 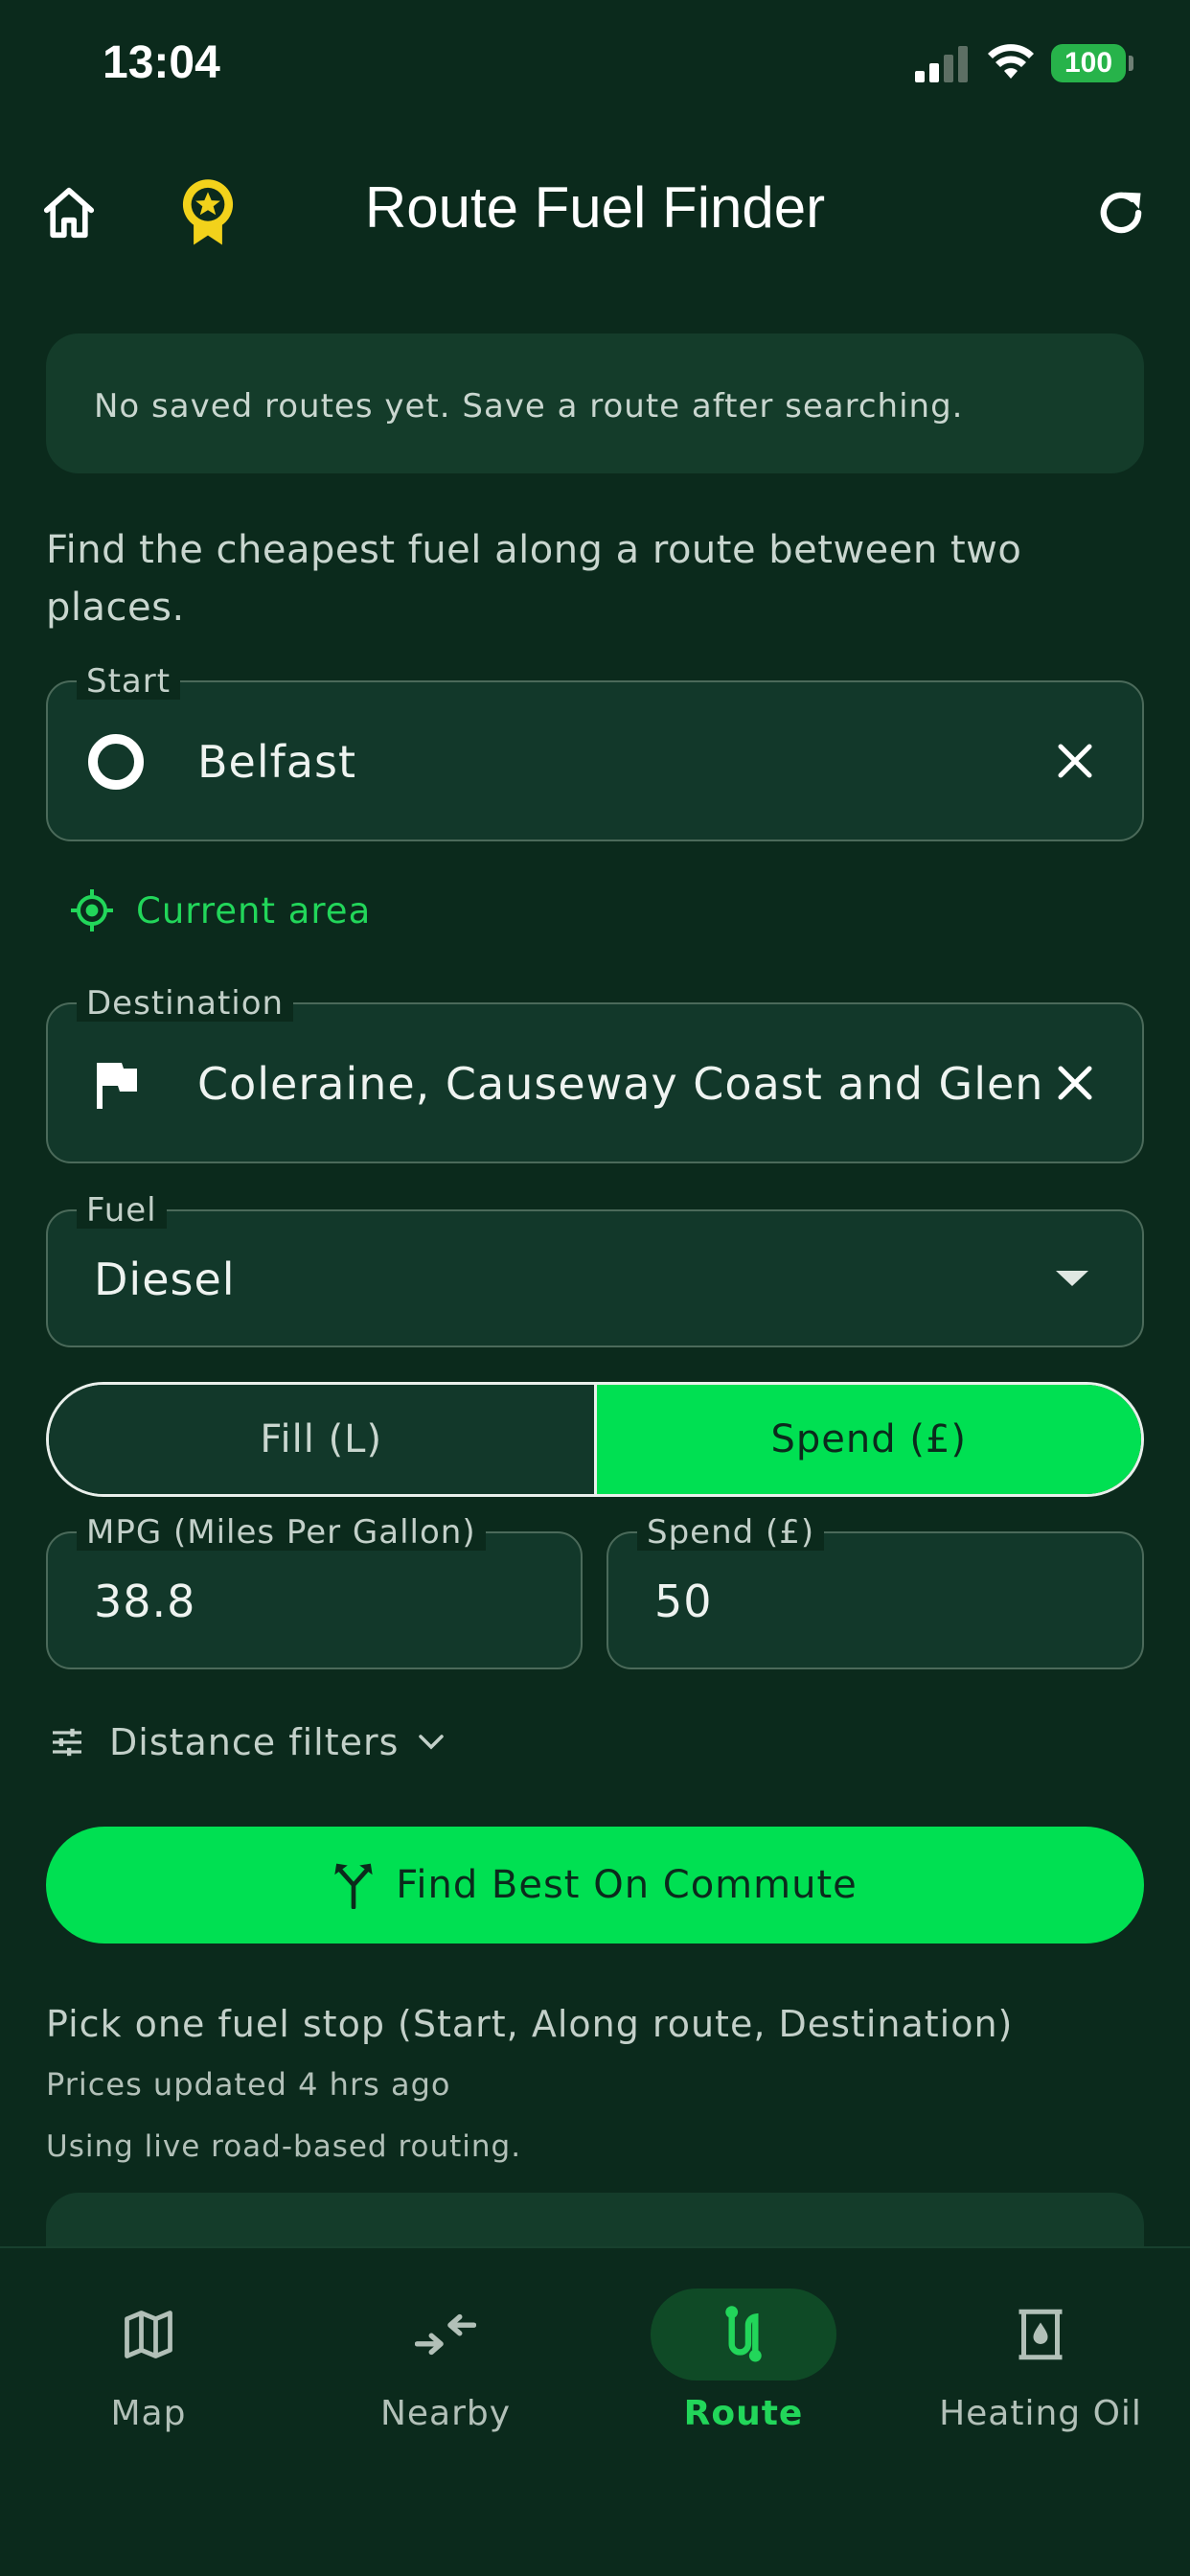 I want to click on refresh-icon, so click(x=1121, y=213).